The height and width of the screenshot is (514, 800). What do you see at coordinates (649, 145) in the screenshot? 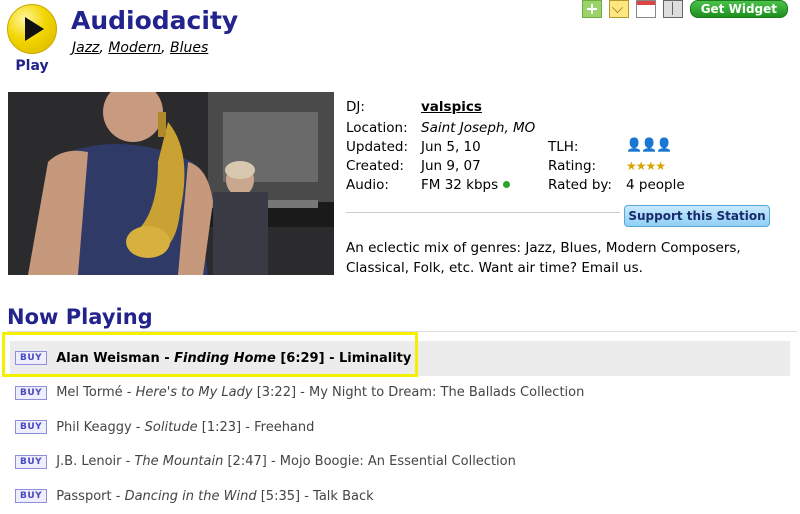
I see `tlh-people-icon: 👤👤👤` at bounding box center [649, 145].